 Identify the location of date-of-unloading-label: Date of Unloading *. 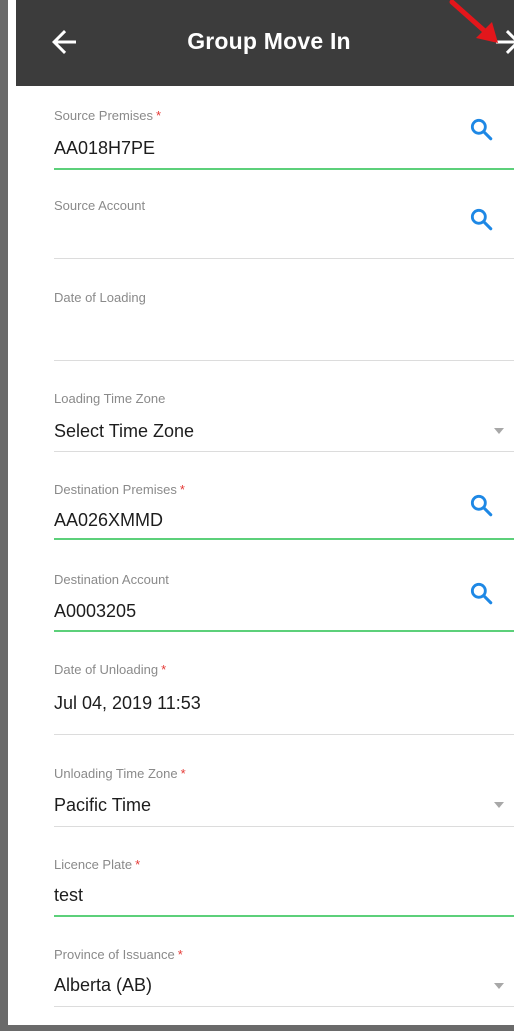
(110, 669).